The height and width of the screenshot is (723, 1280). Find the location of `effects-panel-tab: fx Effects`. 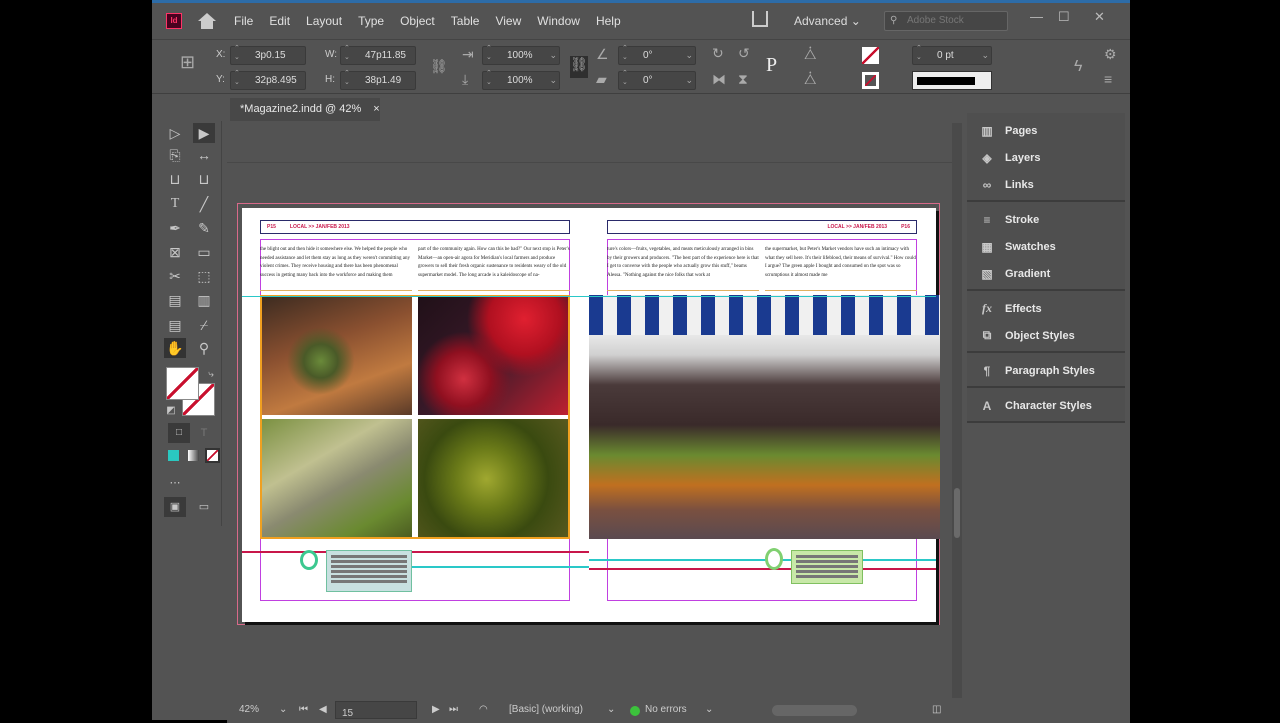

effects-panel-tab: fx Effects is located at coordinates (1046, 308).